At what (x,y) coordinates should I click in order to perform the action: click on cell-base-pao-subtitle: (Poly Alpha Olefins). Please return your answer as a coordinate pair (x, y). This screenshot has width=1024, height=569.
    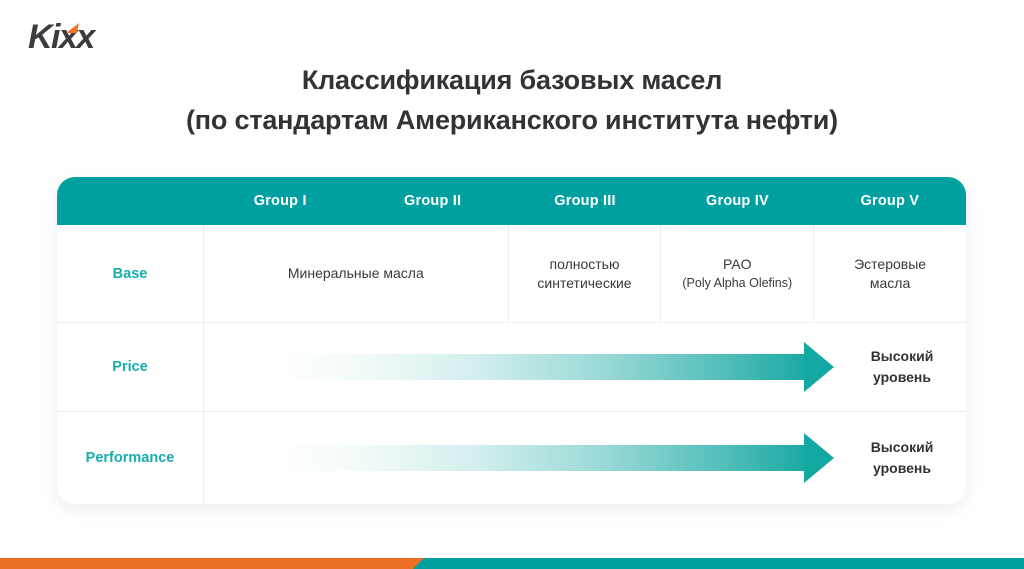
    Looking at the image, I should click on (737, 282).